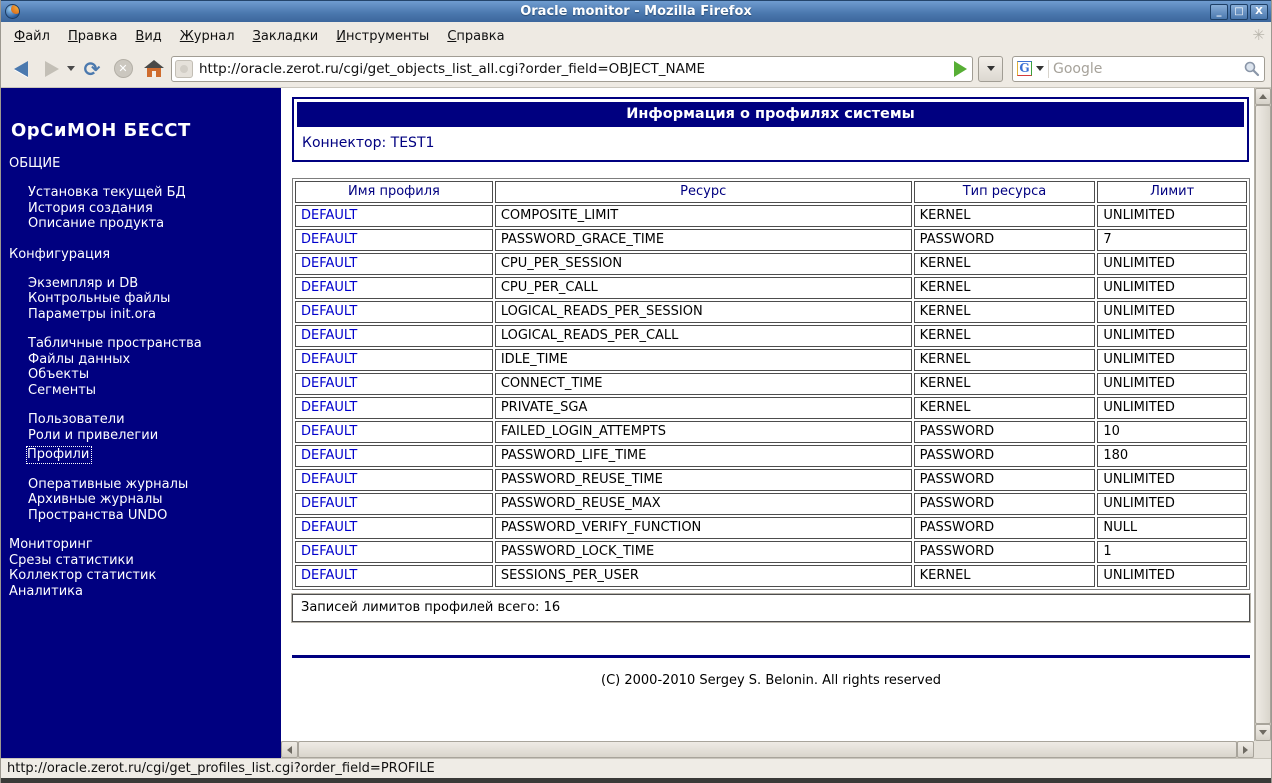 Image resolution: width=1272 pixels, height=783 pixels. I want to click on horizontal-scrollbar, so click(767, 749).